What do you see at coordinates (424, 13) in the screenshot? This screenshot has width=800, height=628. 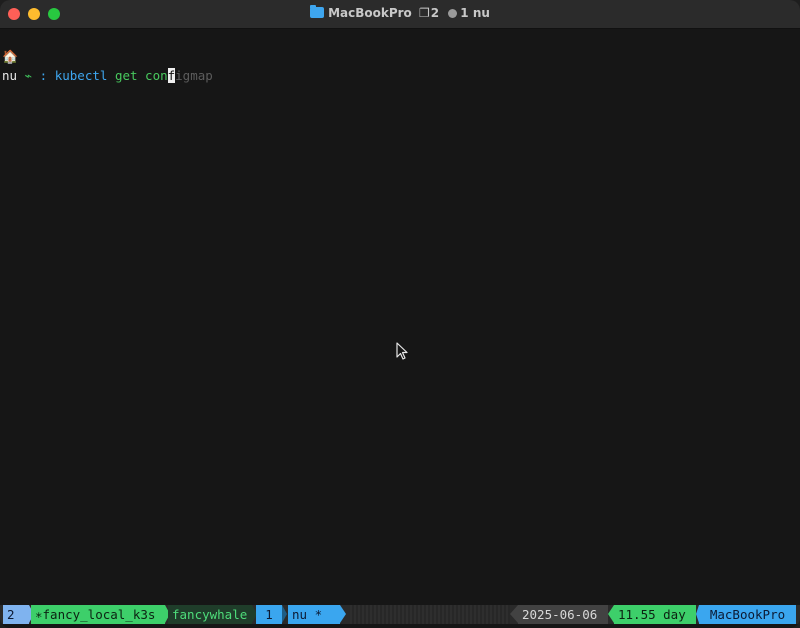 I see `tabs-icon: ❐` at bounding box center [424, 13].